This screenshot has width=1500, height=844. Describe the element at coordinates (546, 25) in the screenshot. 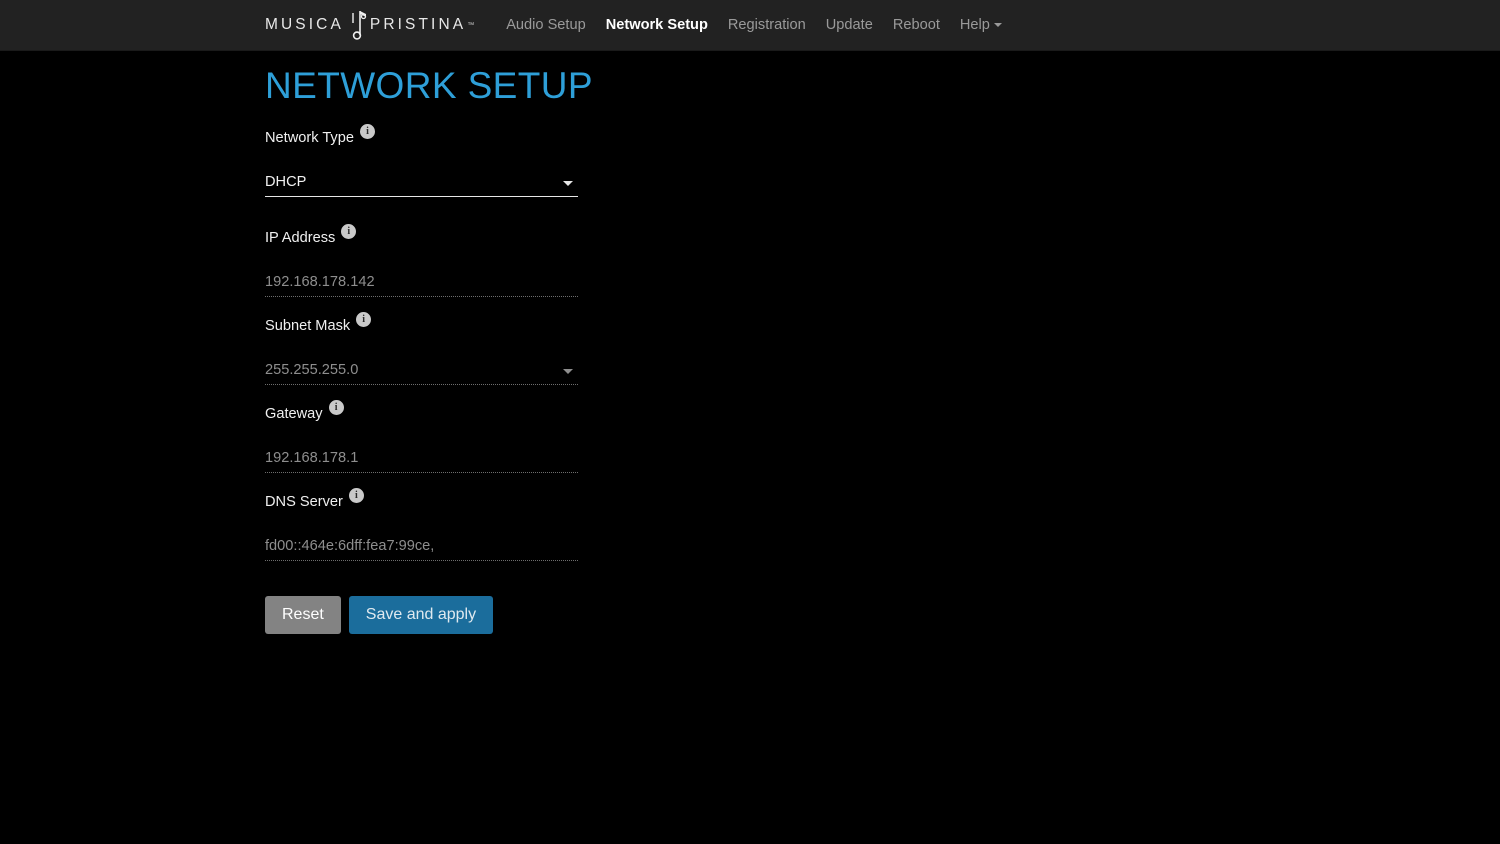

I see `nav-link-audio-setup: Audio Setup` at that location.